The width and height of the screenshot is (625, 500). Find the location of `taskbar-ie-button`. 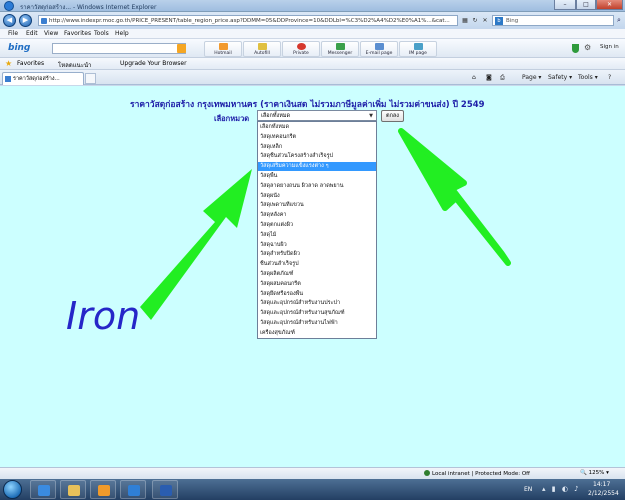

taskbar-ie-button is located at coordinates (43, 489).